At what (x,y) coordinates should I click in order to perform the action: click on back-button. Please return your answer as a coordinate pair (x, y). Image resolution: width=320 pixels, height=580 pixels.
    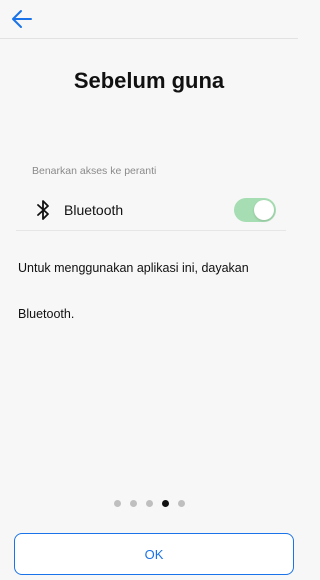
    Looking at the image, I should click on (22, 19).